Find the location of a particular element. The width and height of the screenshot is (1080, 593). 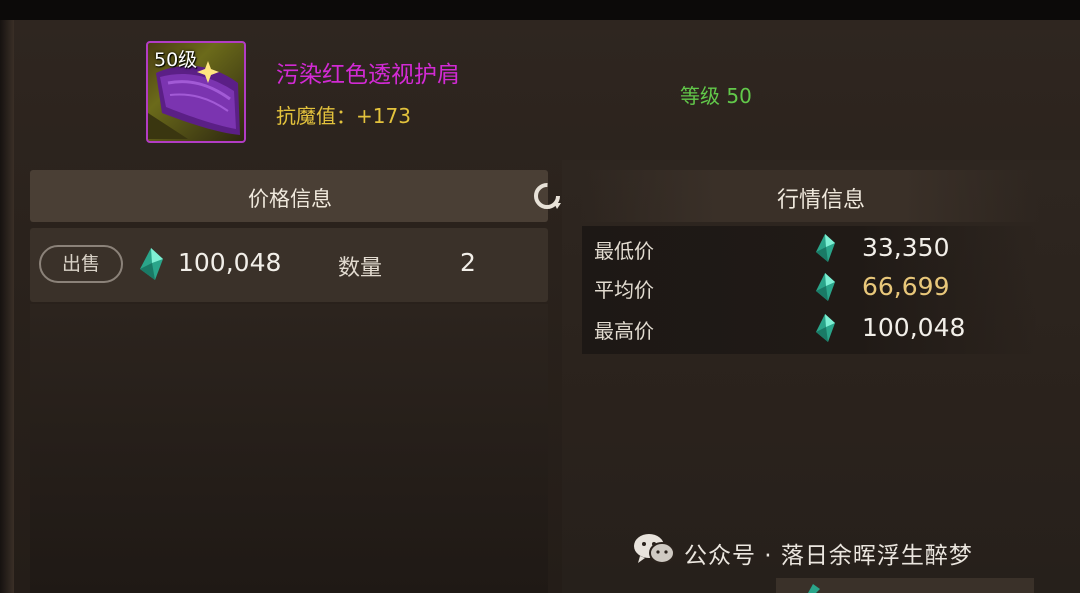

price-info-header: 价格信息 is located at coordinates (295, 196).